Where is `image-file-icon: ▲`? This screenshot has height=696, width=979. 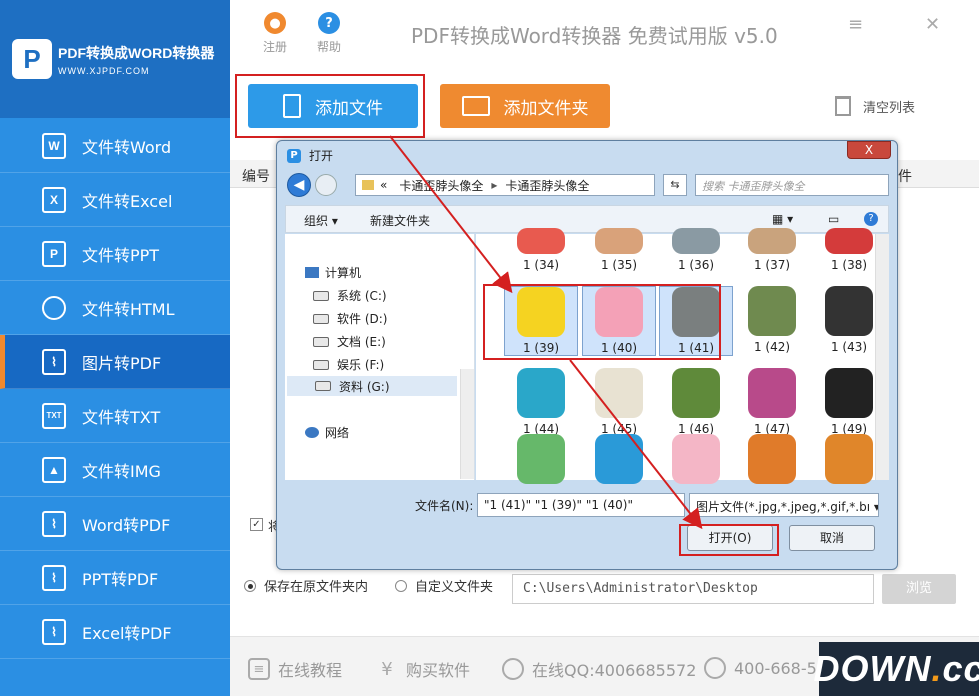
image-file-icon: ▲ is located at coordinates (54, 469).